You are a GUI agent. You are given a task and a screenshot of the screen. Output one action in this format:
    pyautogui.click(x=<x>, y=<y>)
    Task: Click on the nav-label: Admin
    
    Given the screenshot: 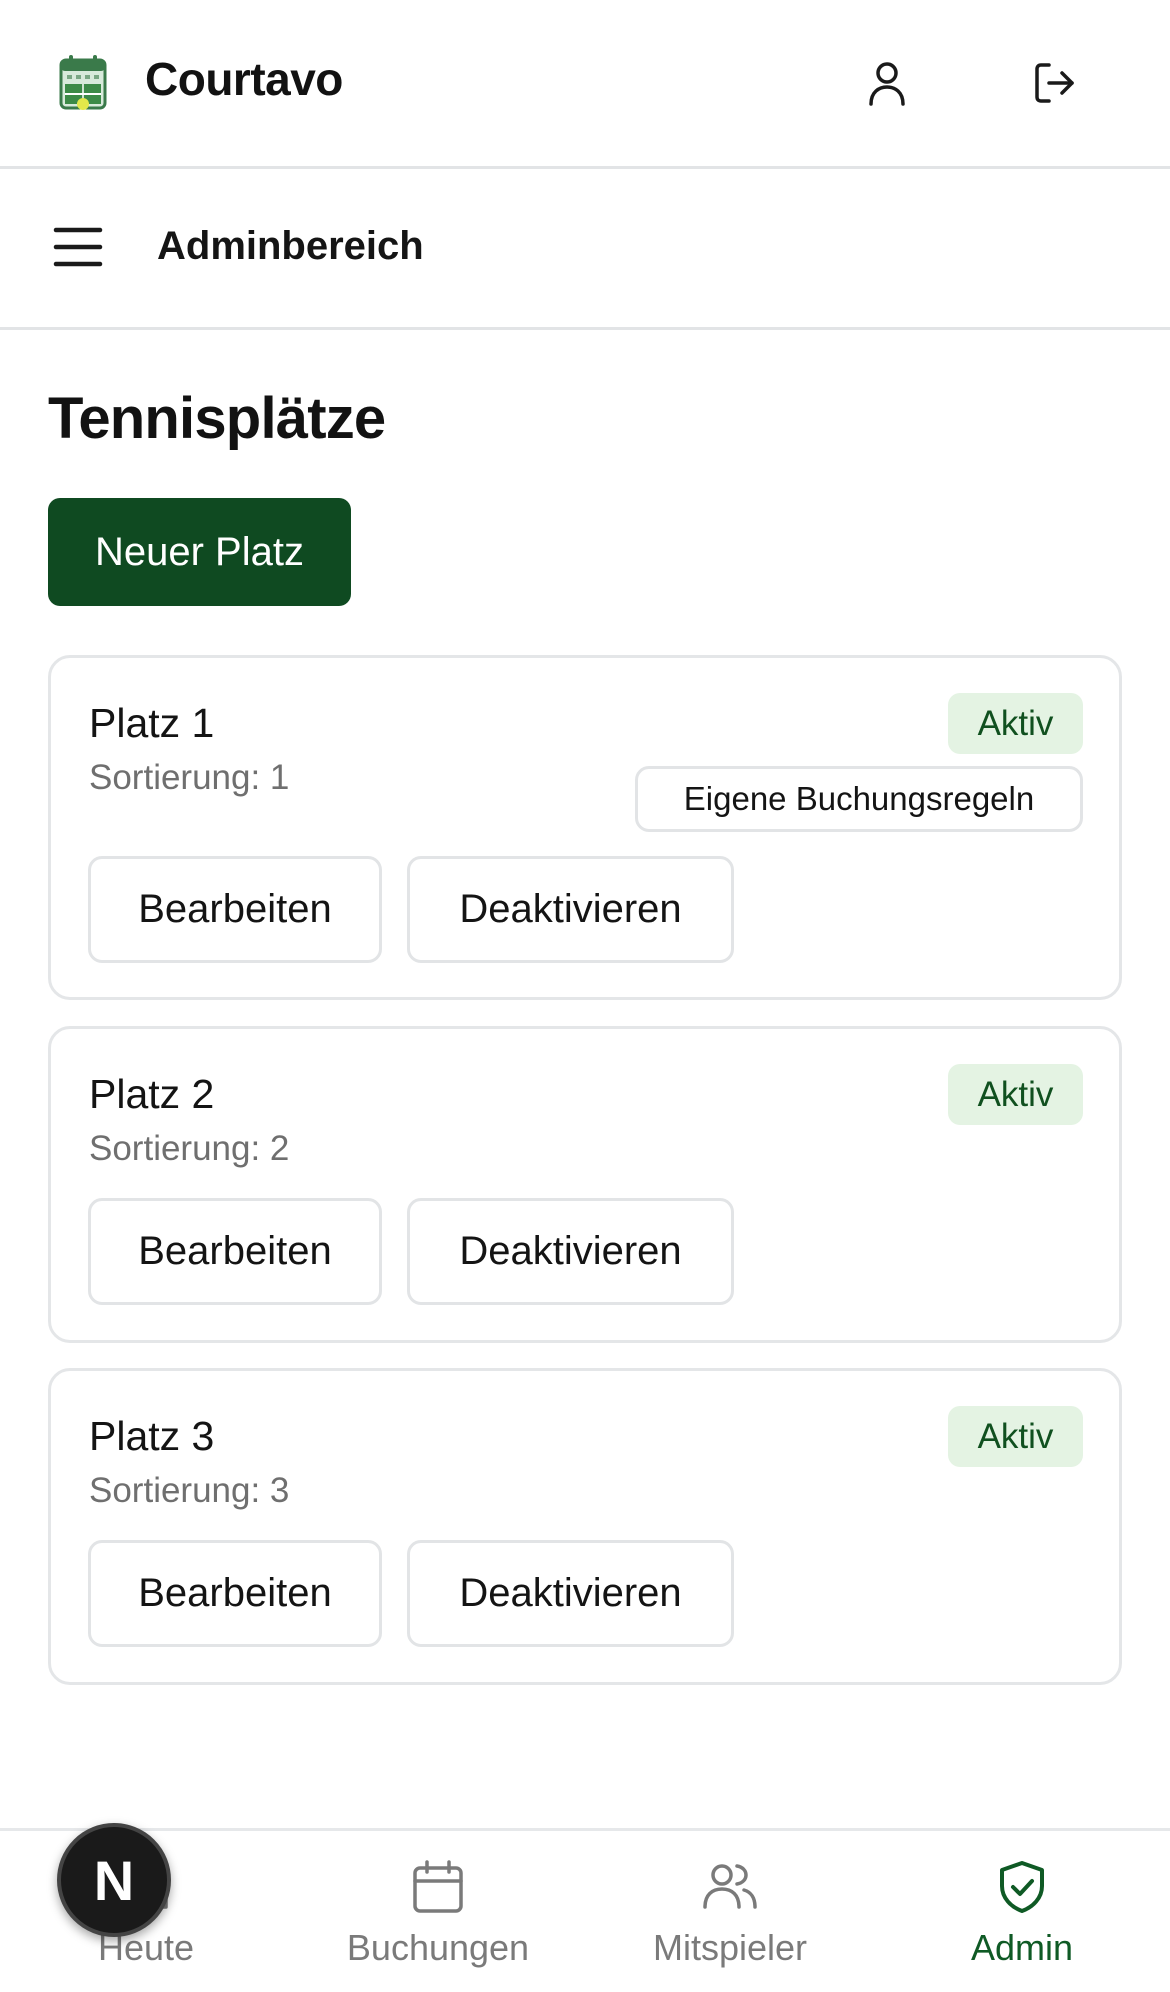 What is the action you would take?
    pyautogui.click(x=1022, y=1947)
    